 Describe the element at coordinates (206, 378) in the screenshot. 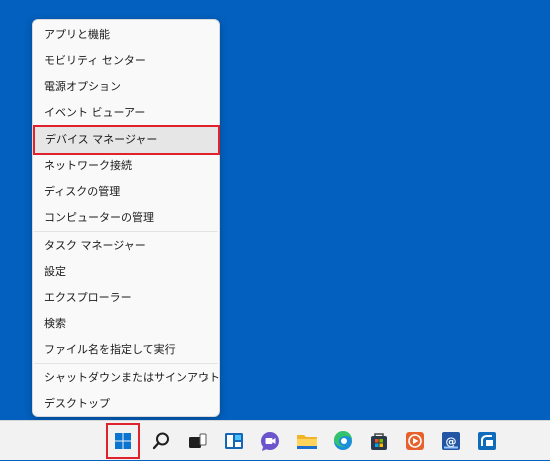

I see `chevron-right-icon: ›` at that location.